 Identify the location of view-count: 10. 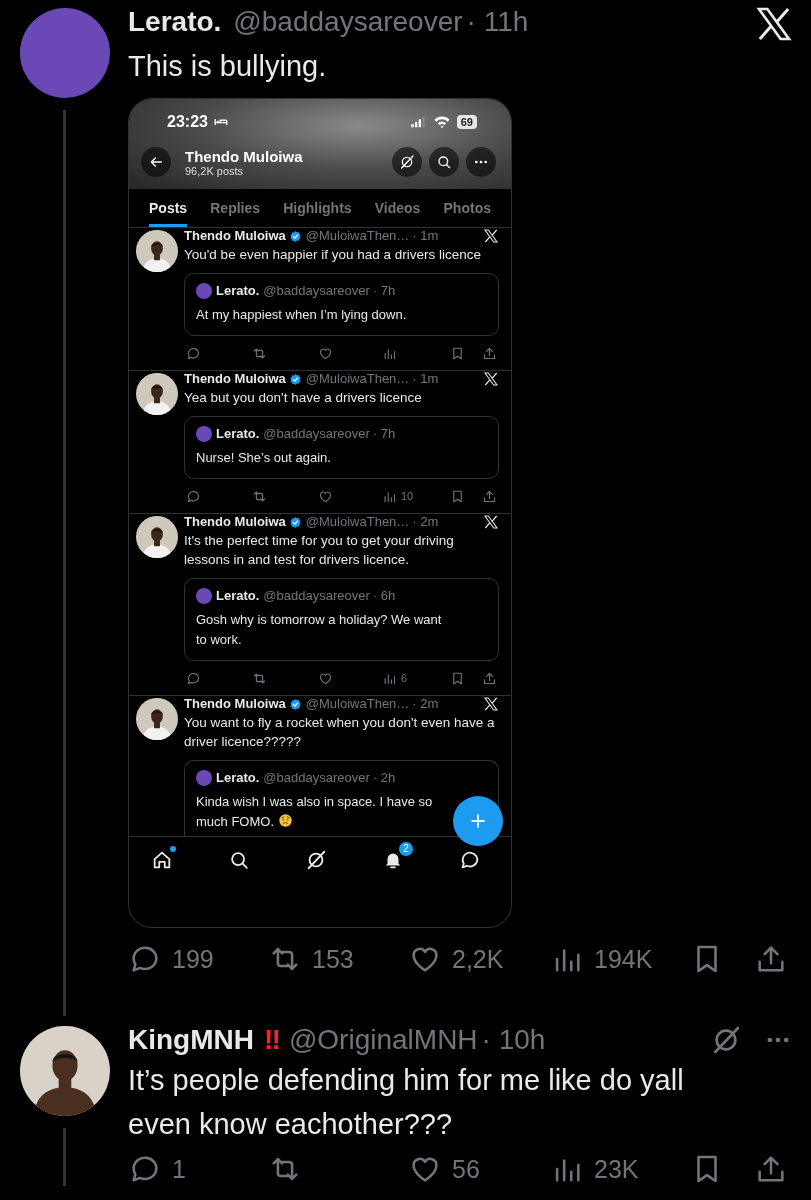
(407, 496).